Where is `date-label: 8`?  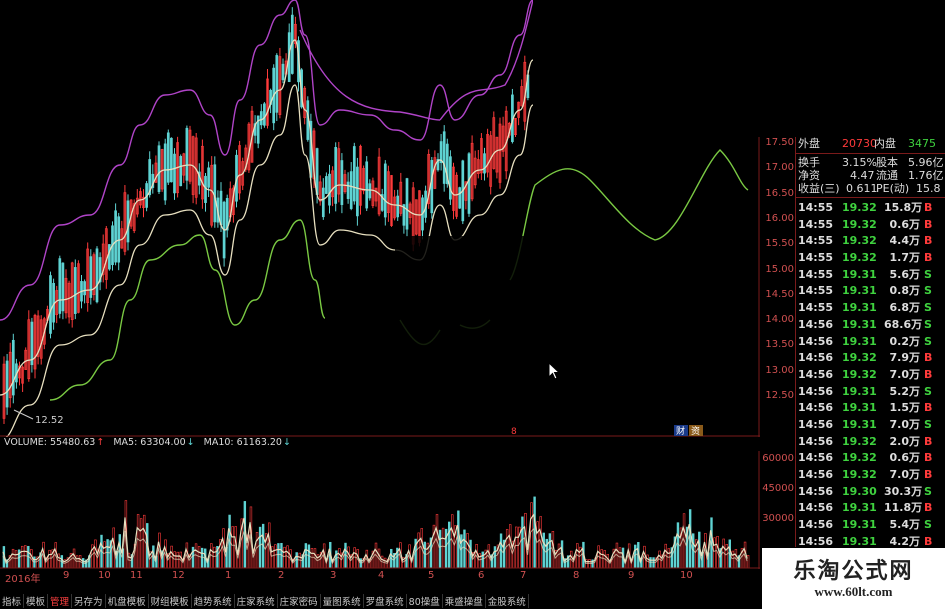 date-label: 8 is located at coordinates (576, 575).